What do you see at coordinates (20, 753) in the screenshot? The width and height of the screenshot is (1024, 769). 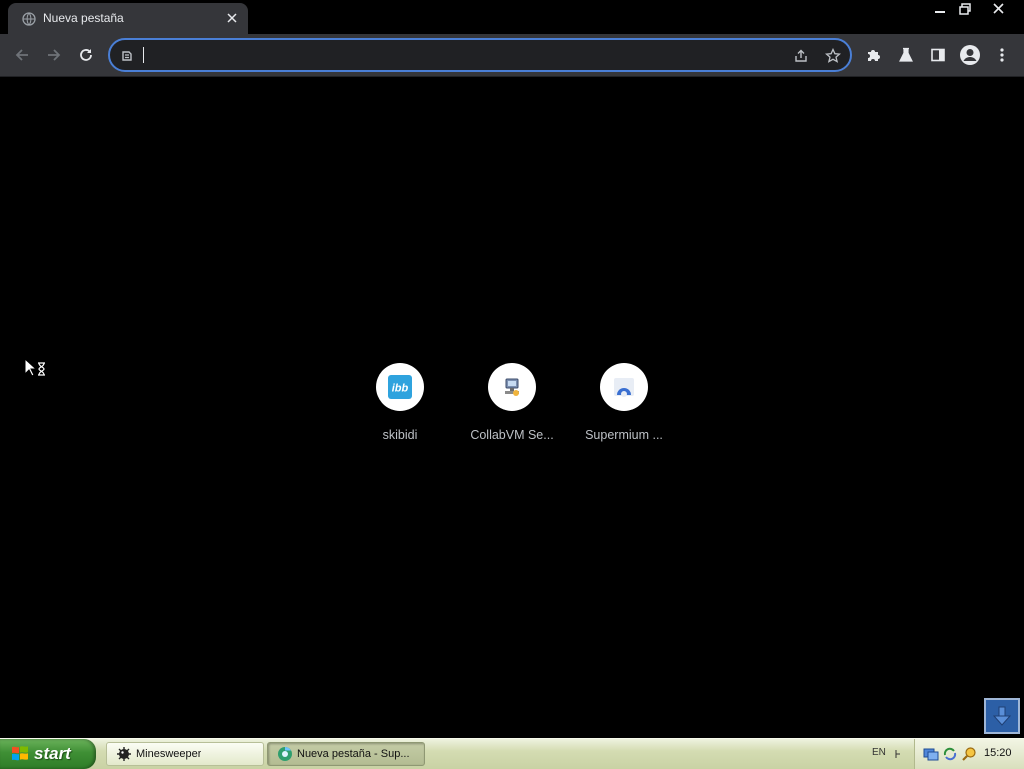 I see `windows-logo-icon` at bounding box center [20, 753].